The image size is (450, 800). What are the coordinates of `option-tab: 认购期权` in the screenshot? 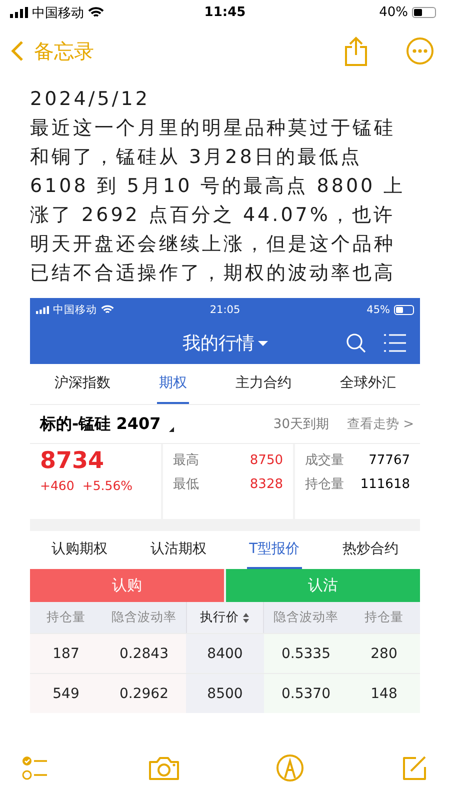 It's located at (79, 550).